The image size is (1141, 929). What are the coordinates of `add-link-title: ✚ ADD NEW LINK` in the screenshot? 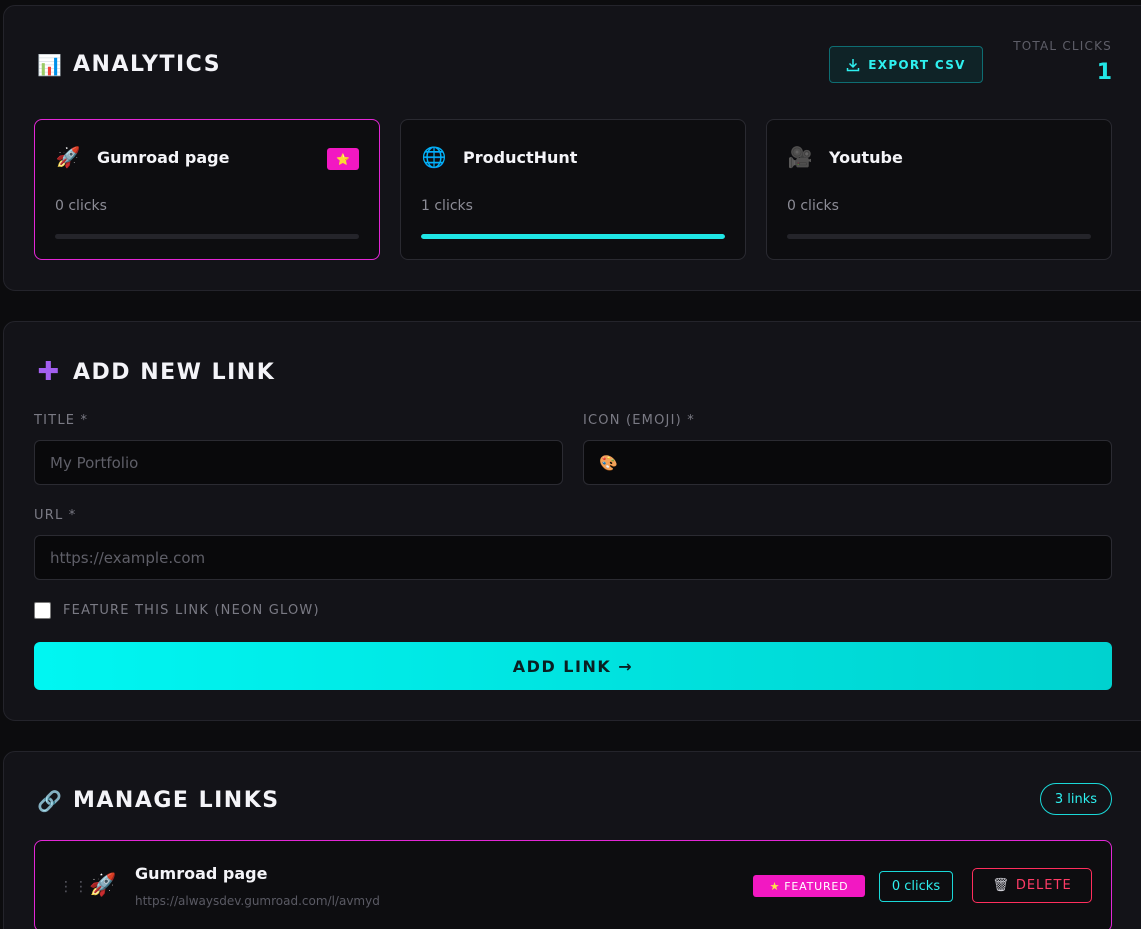 It's located at (156, 372).